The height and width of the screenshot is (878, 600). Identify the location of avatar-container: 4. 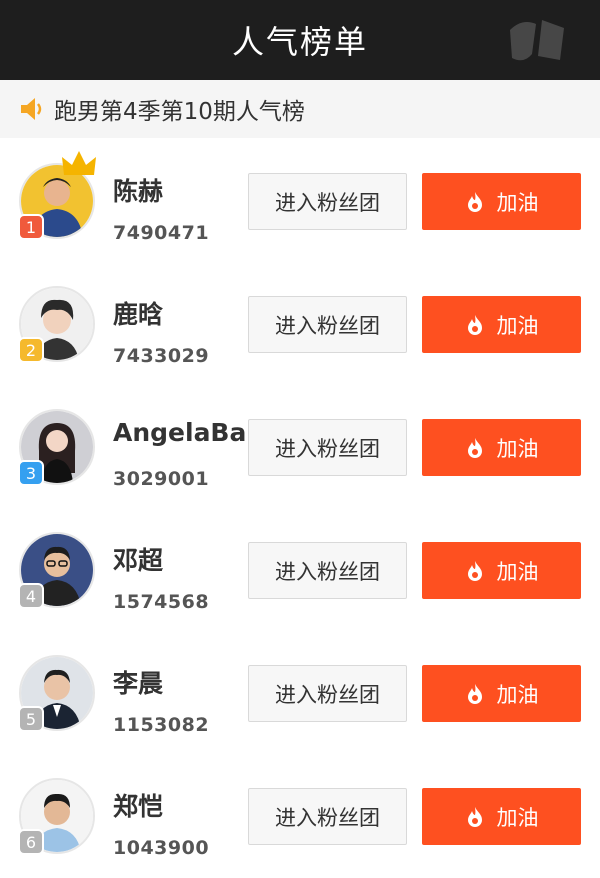
(56, 570).